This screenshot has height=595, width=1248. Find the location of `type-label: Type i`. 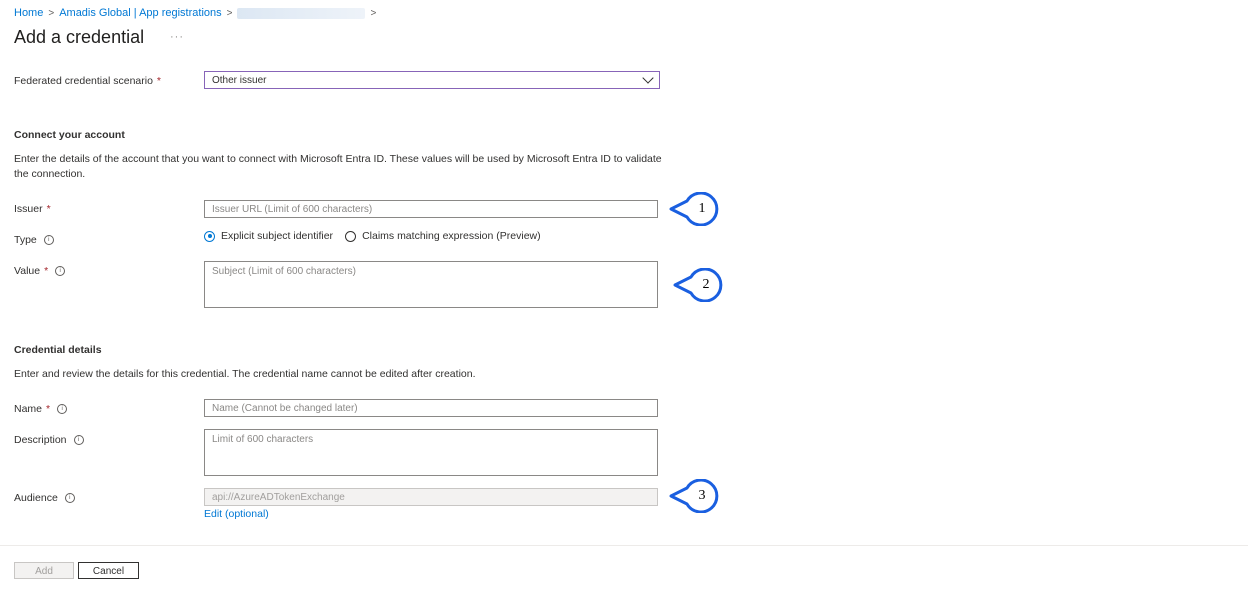

type-label: Type i is located at coordinates (34, 240).